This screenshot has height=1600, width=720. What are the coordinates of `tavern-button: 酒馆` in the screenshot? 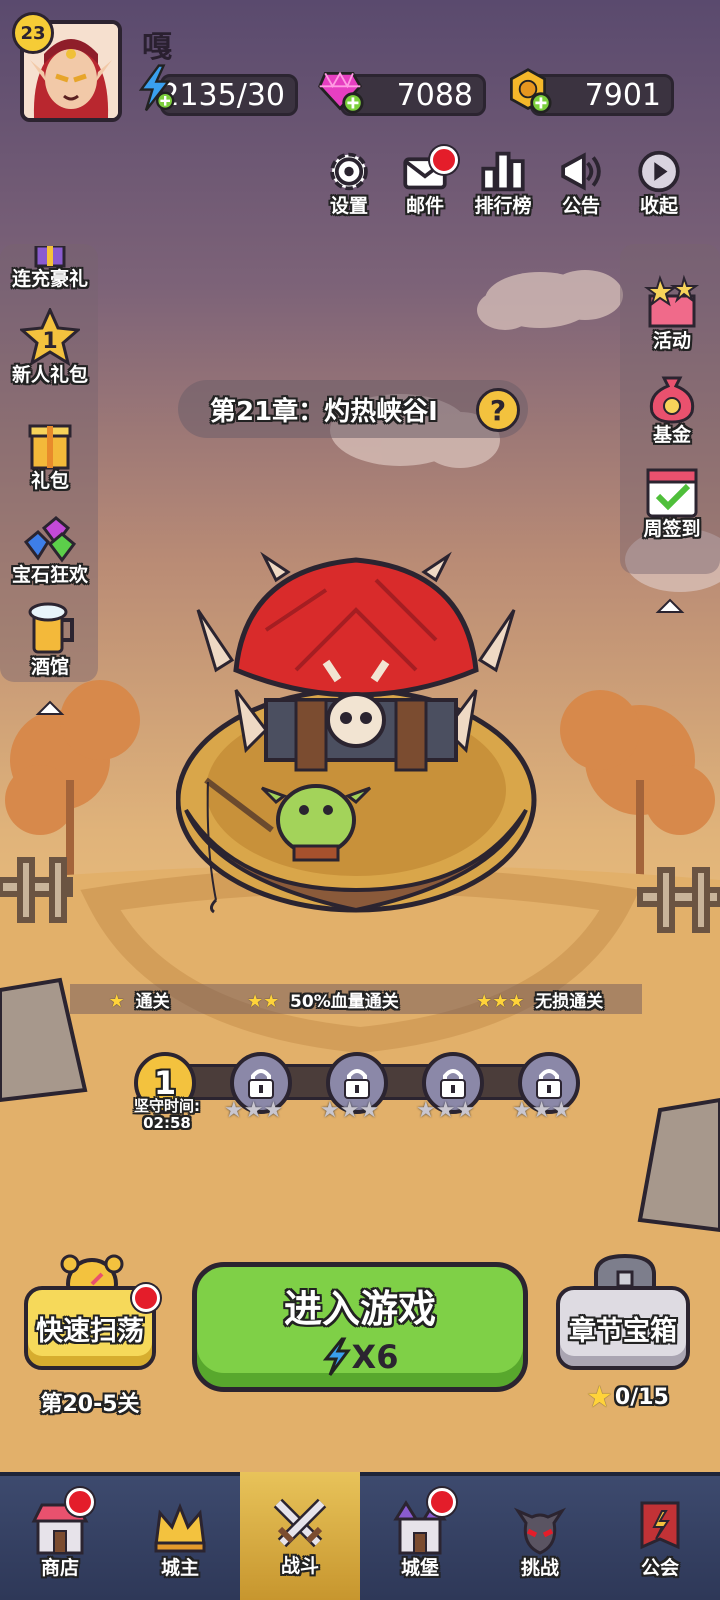 It's located at (50, 639).